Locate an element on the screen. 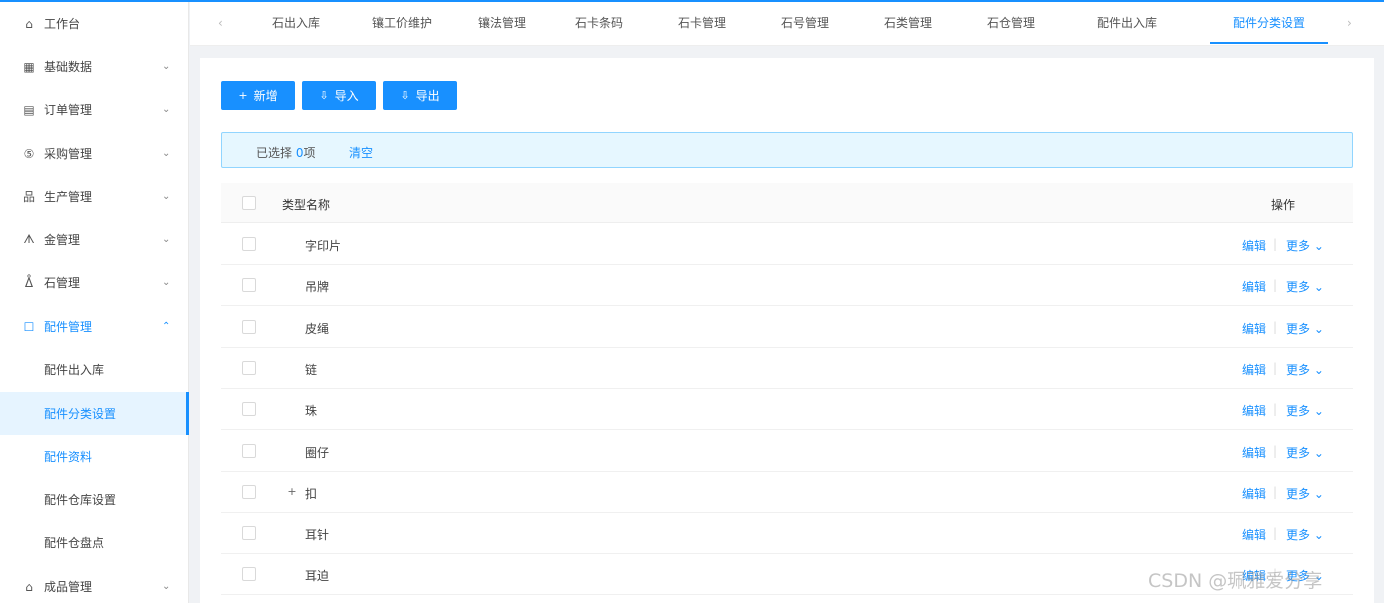 The image size is (1384, 603). sidebar-item-6: ᐂ 石管理 ⌄ is located at coordinates (94, 282).